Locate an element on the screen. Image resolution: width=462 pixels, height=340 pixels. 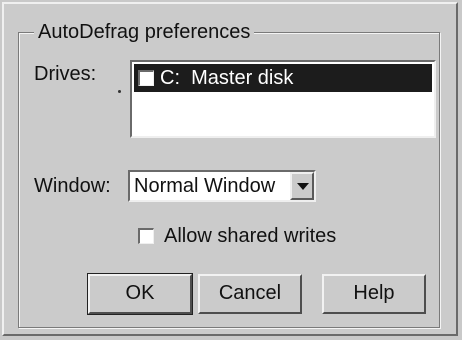
help-button: Help is located at coordinates (374, 294).